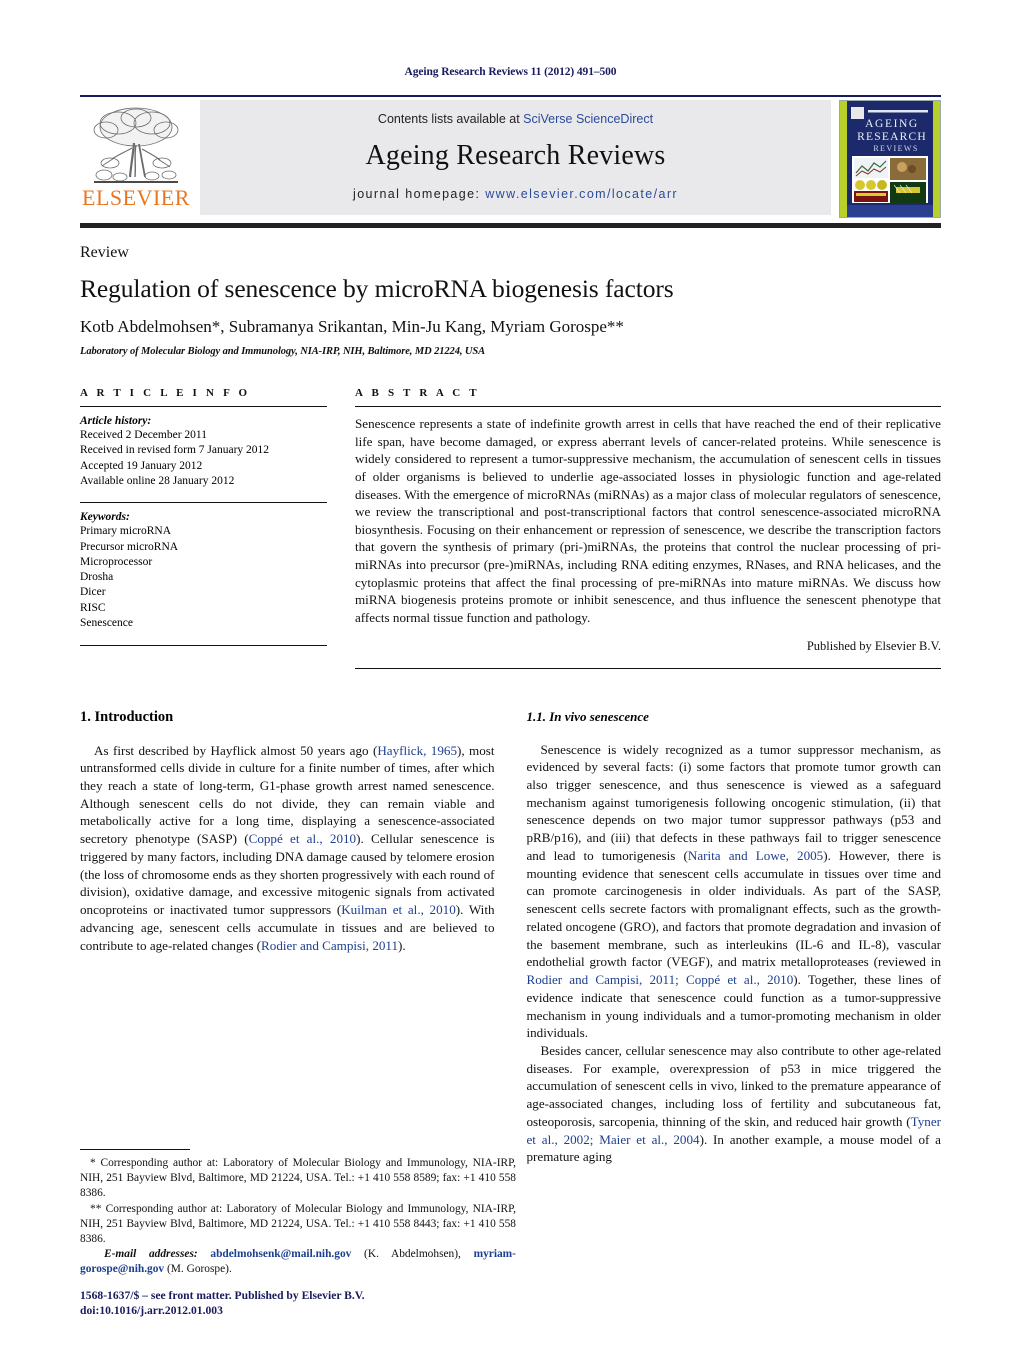  What do you see at coordinates (417, 750) in the screenshot?
I see `citation-link: Hayflick, 1965` at bounding box center [417, 750].